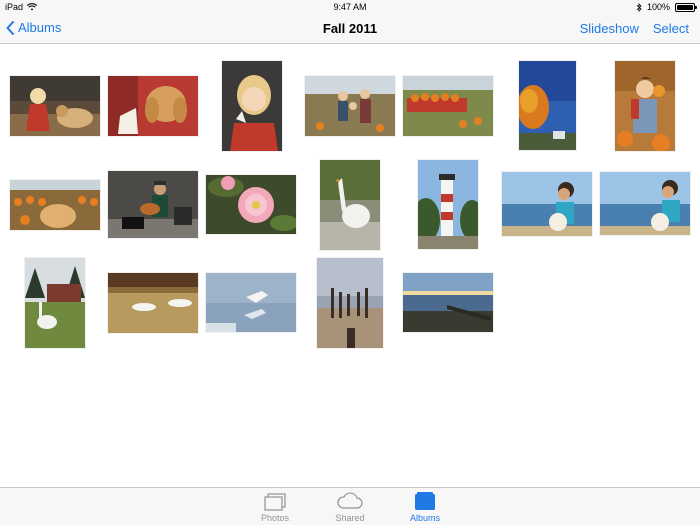 The image size is (700, 525). What do you see at coordinates (55, 106) in the screenshot?
I see `photo-girl-with-dog` at bounding box center [55, 106].